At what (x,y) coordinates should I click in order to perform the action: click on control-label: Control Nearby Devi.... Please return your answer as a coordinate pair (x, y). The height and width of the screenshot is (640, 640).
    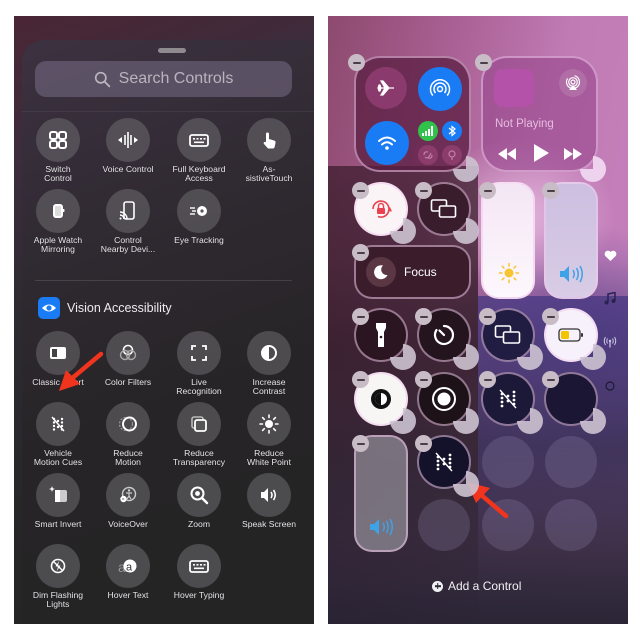
    Looking at the image, I should click on (128, 244).